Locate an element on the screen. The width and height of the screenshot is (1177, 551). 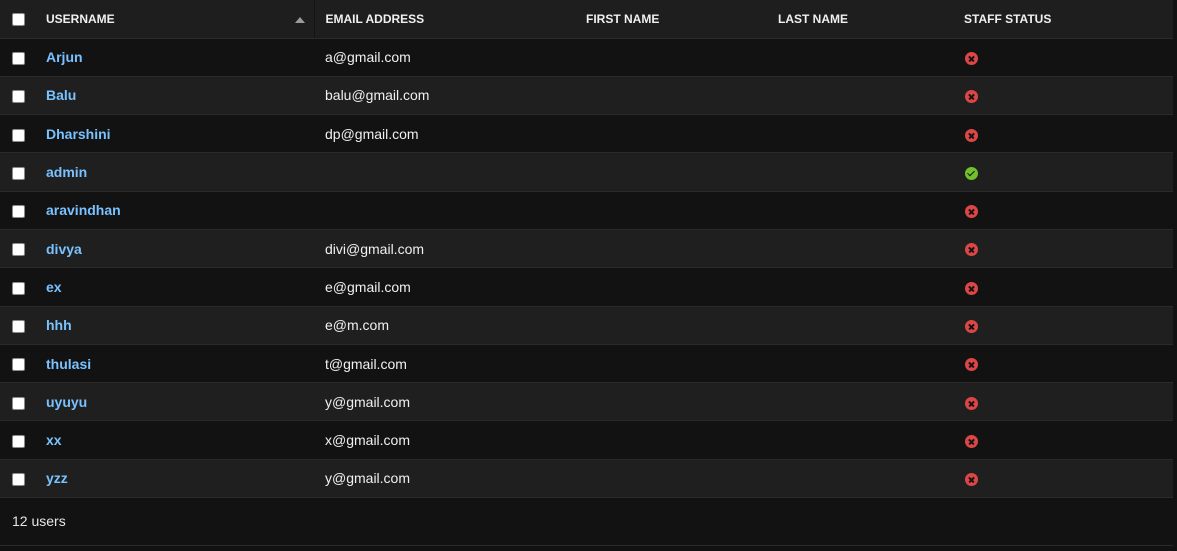
select-all-checkbox is located at coordinates (18, 19).